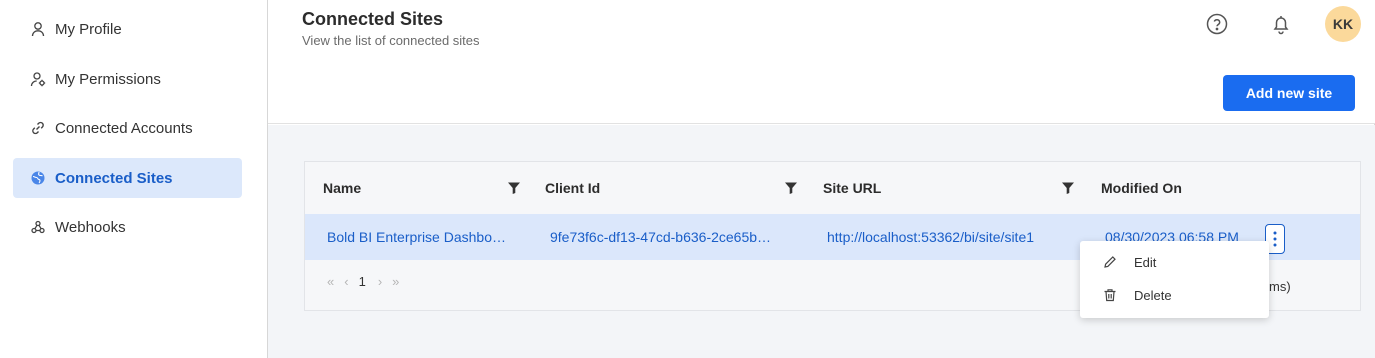 The width and height of the screenshot is (1375, 358). I want to click on trash-icon, so click(1110, 295).